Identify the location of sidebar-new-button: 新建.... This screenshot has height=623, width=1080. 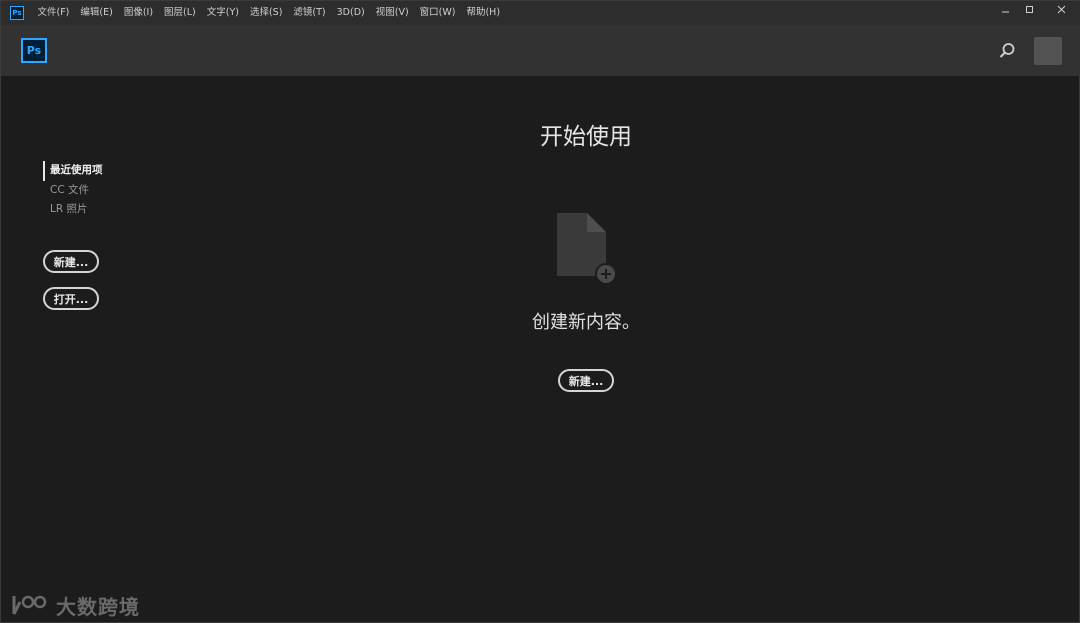
(71, 261).